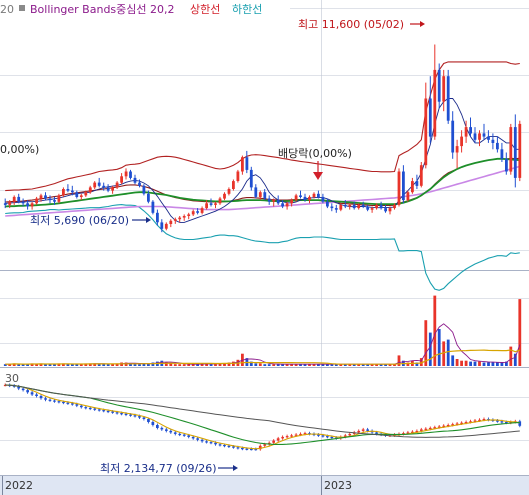 Image resolution: width=529 pixels, height=495 pixels. What do you see at coordinates (22, 8) in the screenshot?
I see `legend-square-icon` at bounding box center [22, 8].